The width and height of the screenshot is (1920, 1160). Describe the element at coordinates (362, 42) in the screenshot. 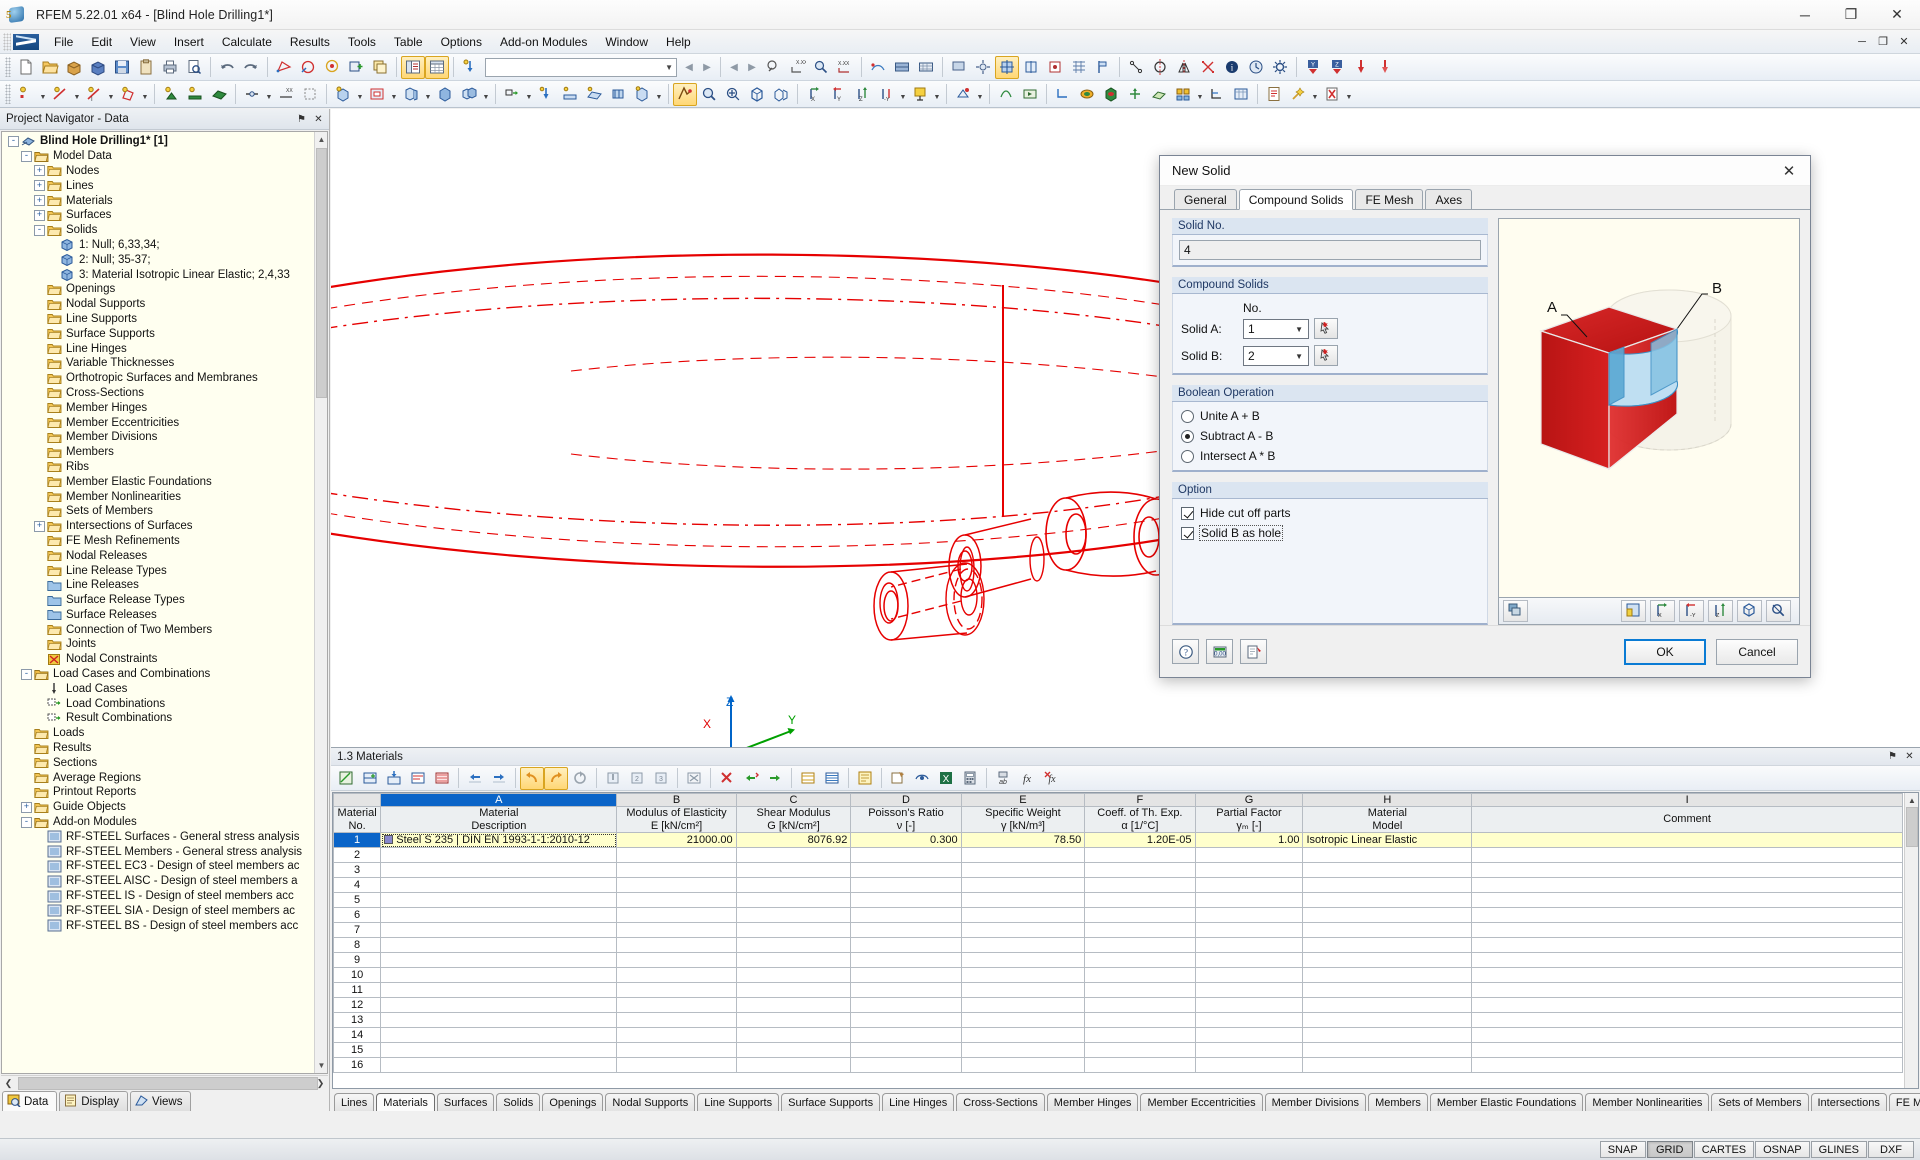

I see `menu-tools: Tools` at that location.